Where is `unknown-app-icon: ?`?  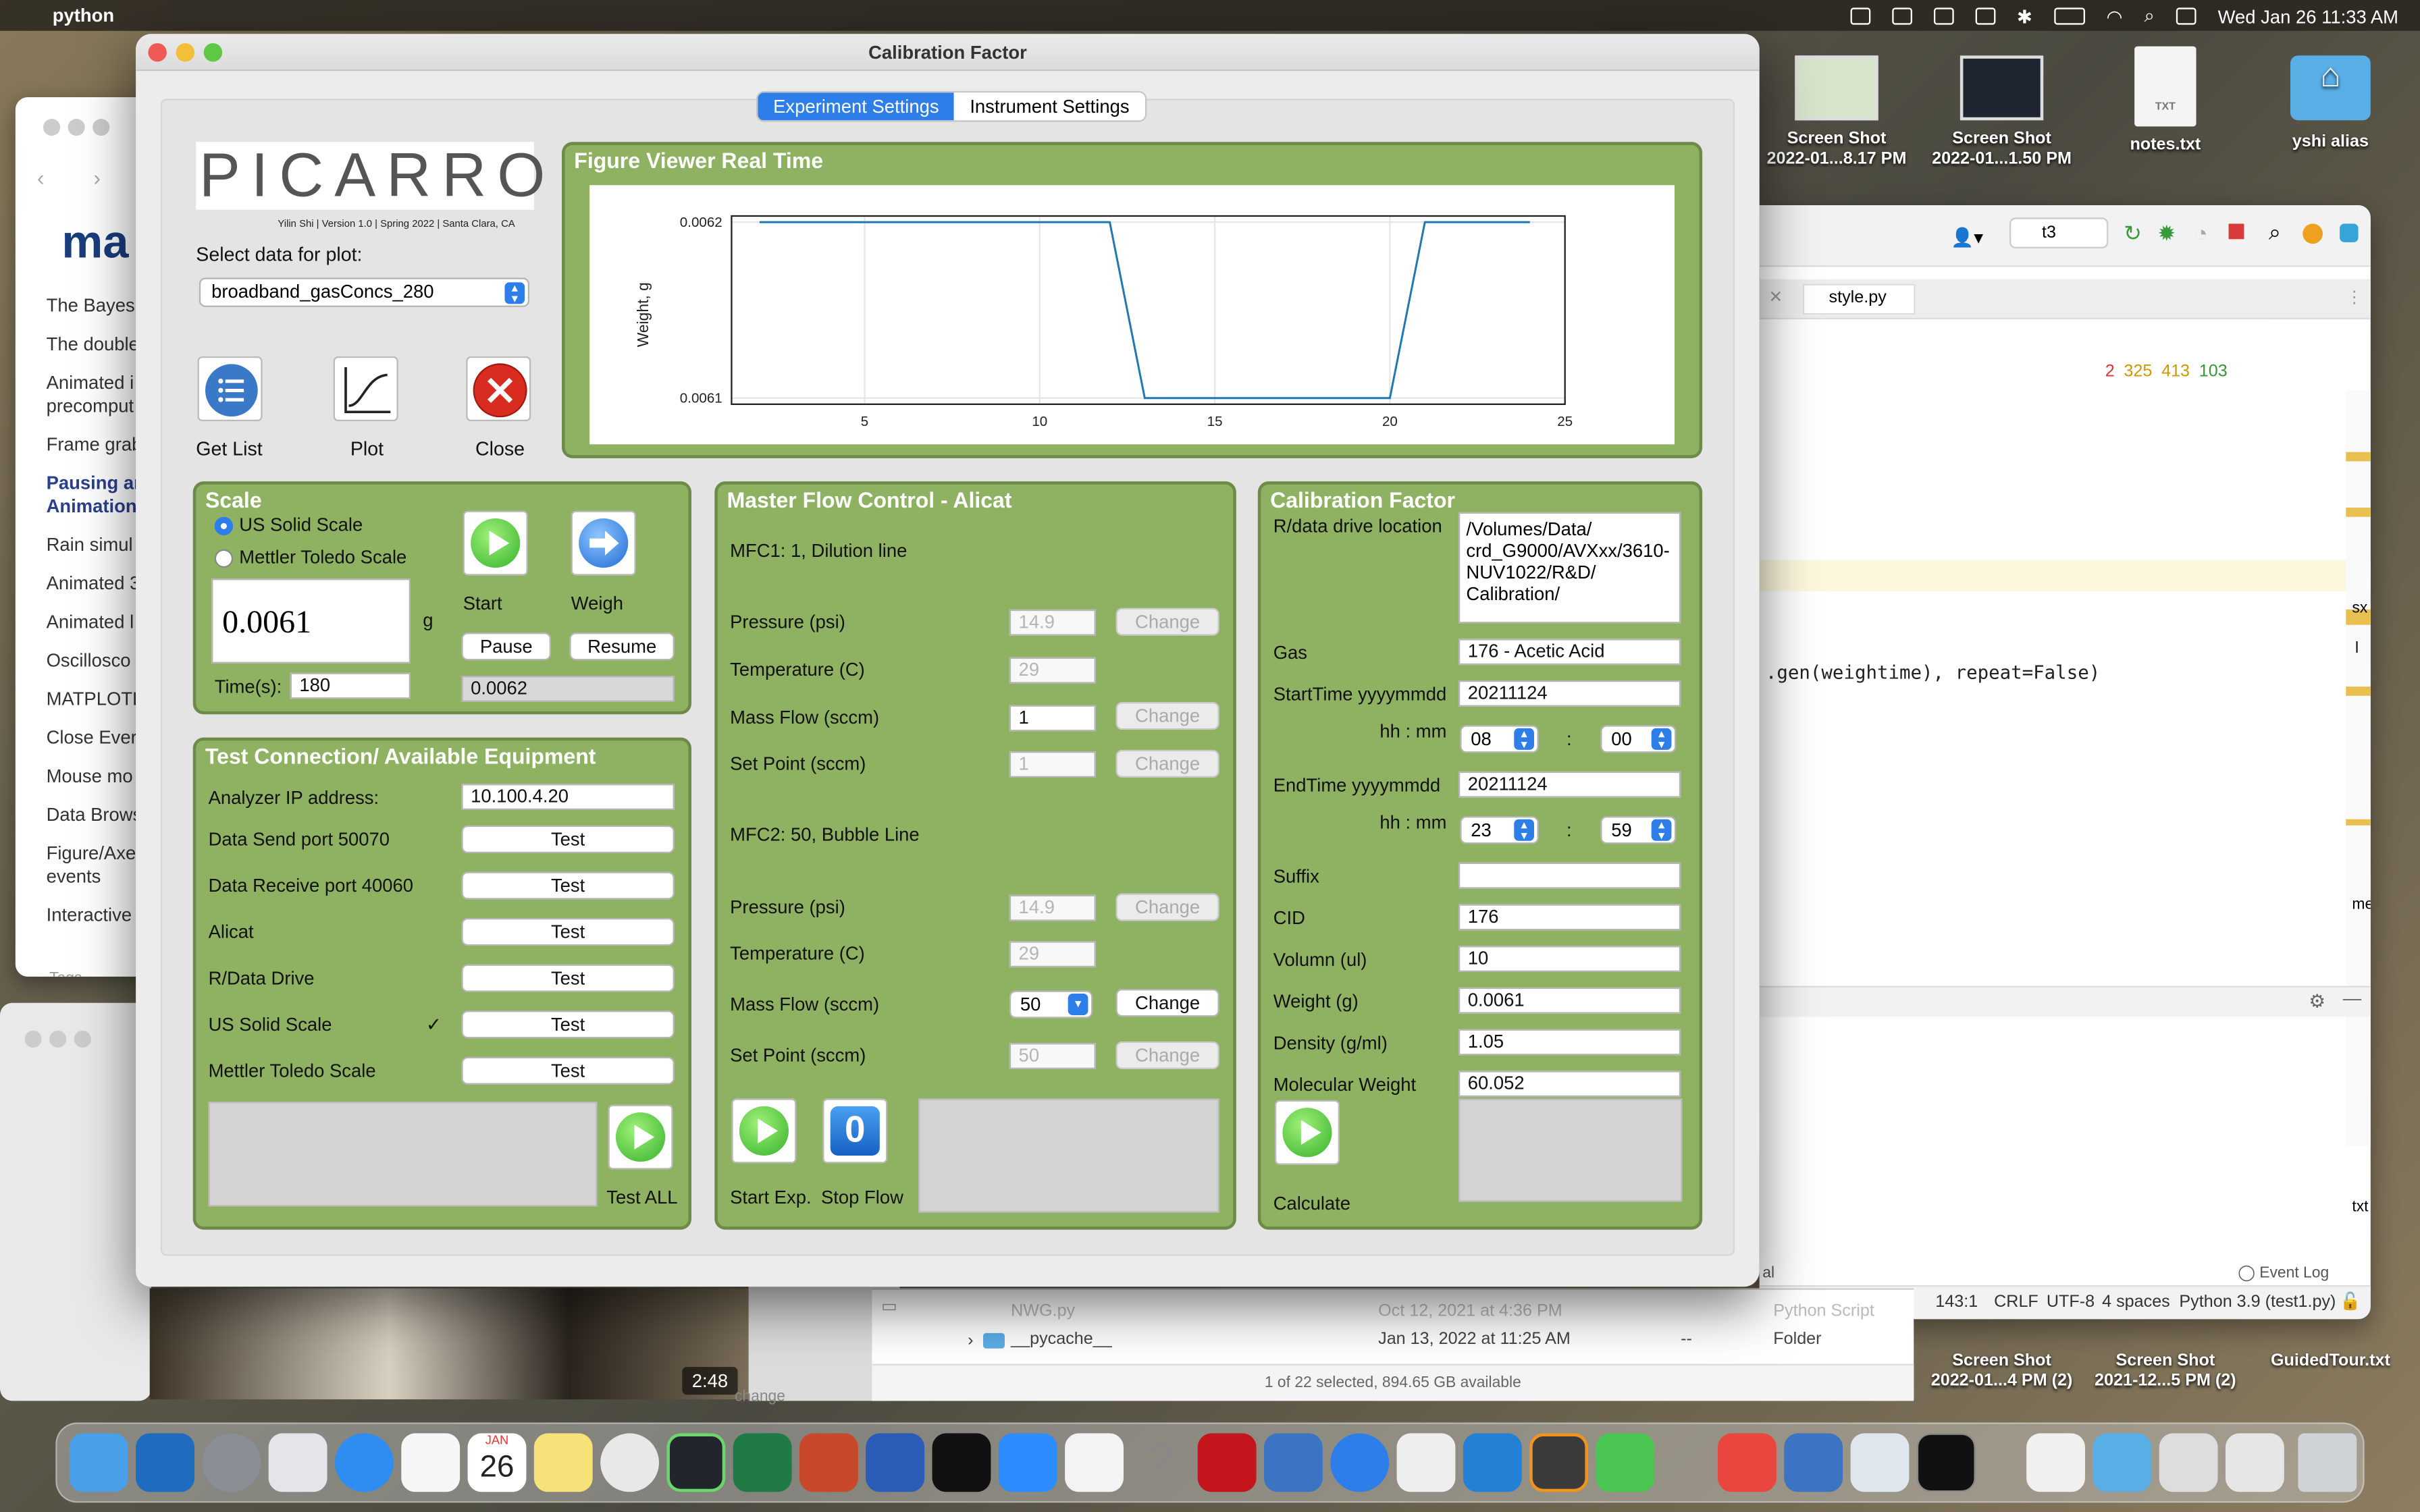 unknown-app-icon: ? is located at coordinates (1160, 1462).